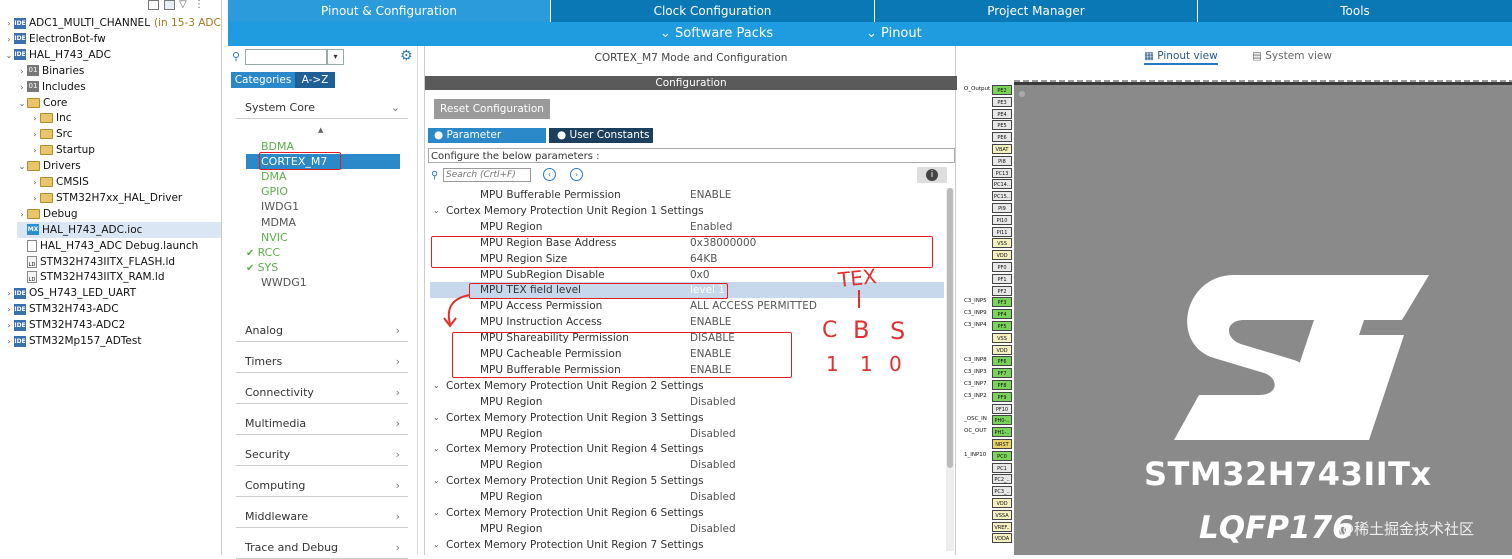 The height and width of the screenshot is (559, 1512). Describe the element at coordinates (1002, 467) in the screenshot. I see `pin: PC1` at that location.